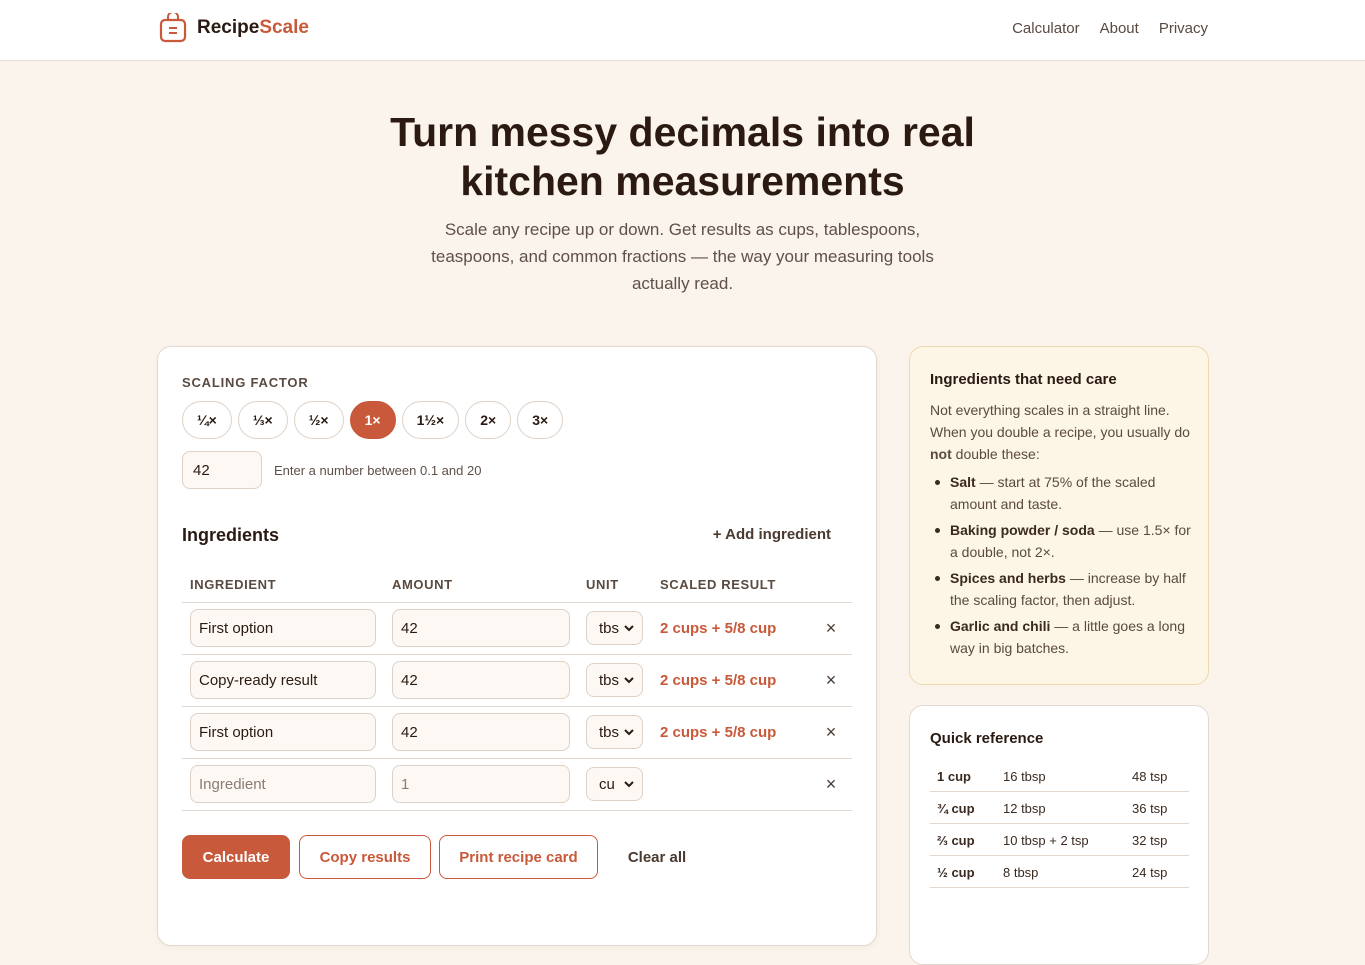  Describe the element at coordinates (657, 857) in the screenshot. I see `clear-all-button: Clear all` at that location.